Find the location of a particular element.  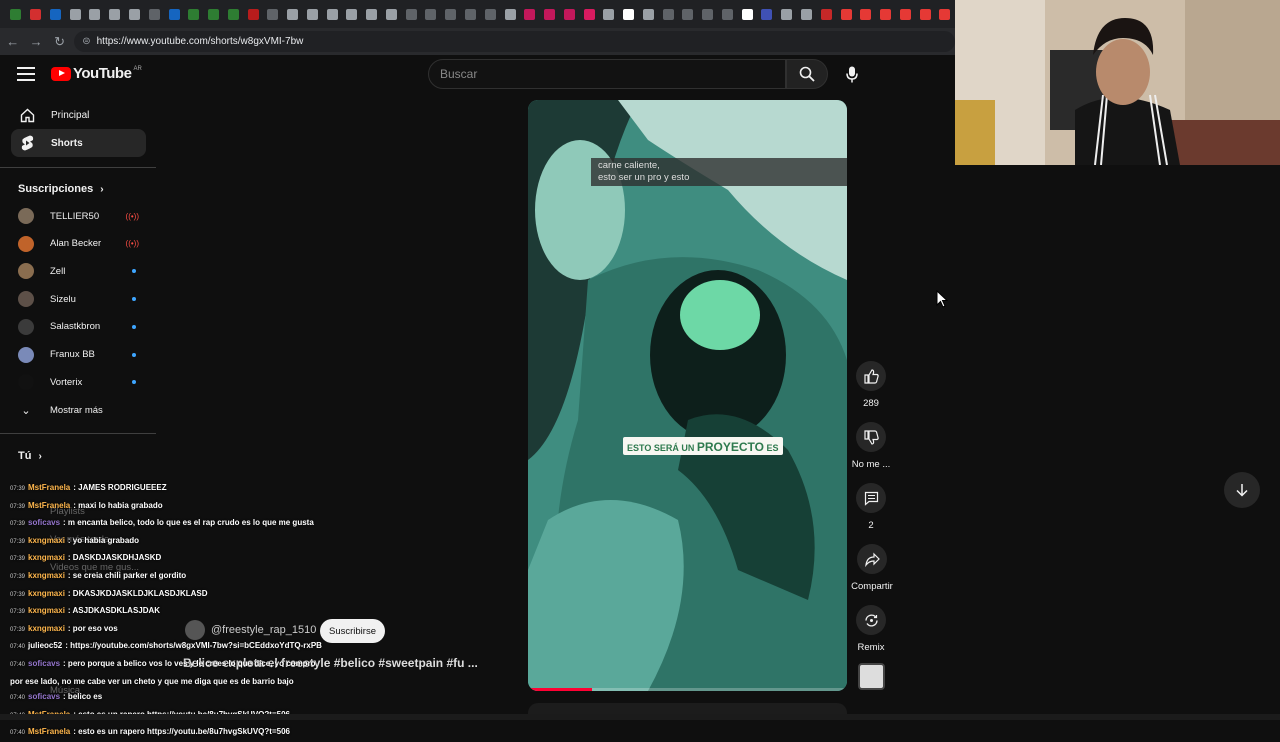

sidebar-item-principal: Principal is located at coordinates (78, 115).